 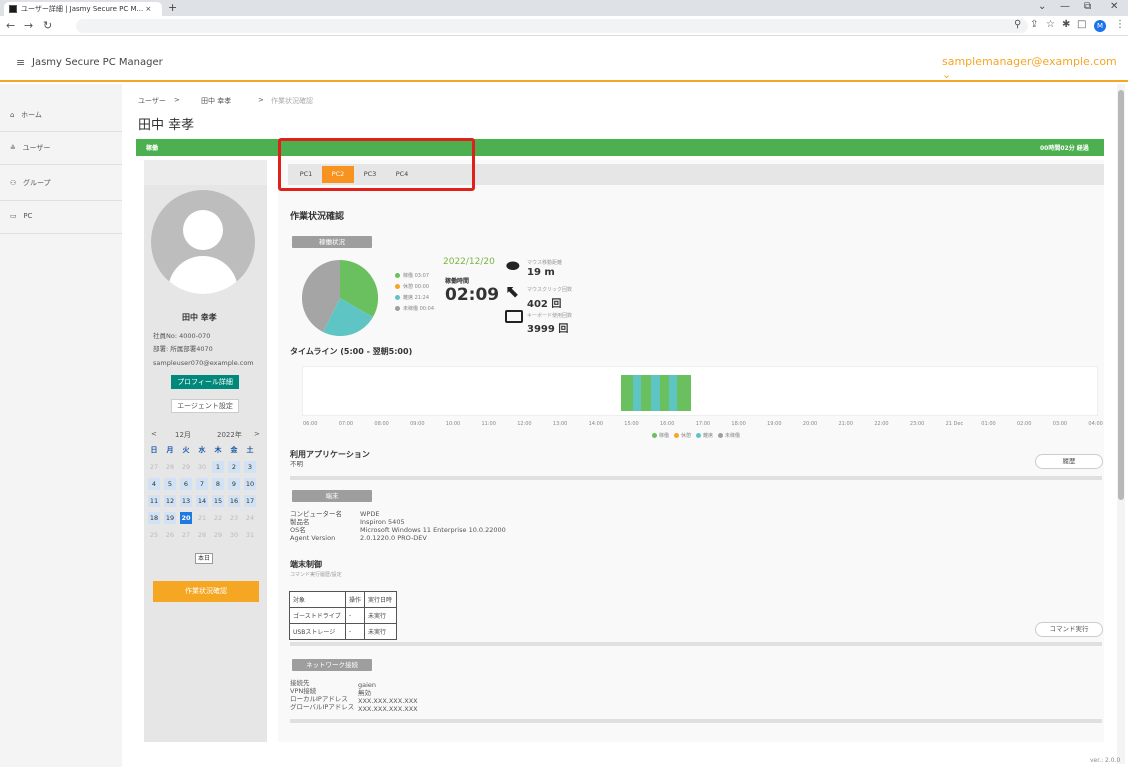 What do you see at coordinates (234, 518) in the screenshot?
I see `calendar-day: 23` at bounding box center [234, 518].